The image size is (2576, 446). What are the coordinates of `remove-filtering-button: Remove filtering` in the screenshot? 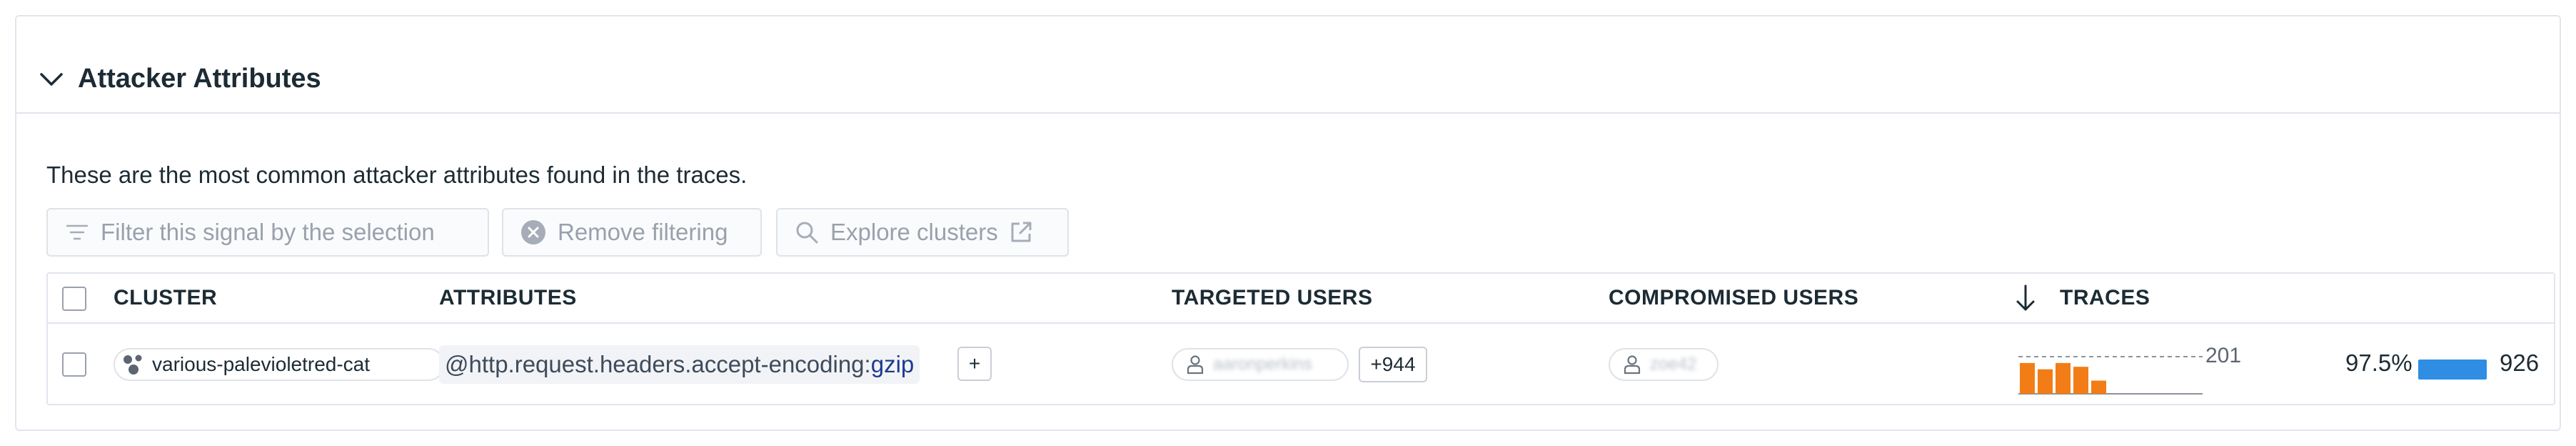 It's located at (632, 232).